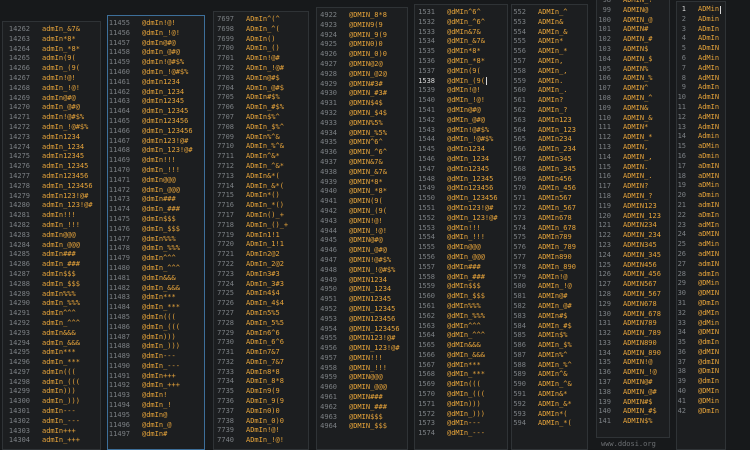 This screenshot has height=450, width=750. I want to click on code-line: 1541 @dMIn@#@, so click(461, 111).